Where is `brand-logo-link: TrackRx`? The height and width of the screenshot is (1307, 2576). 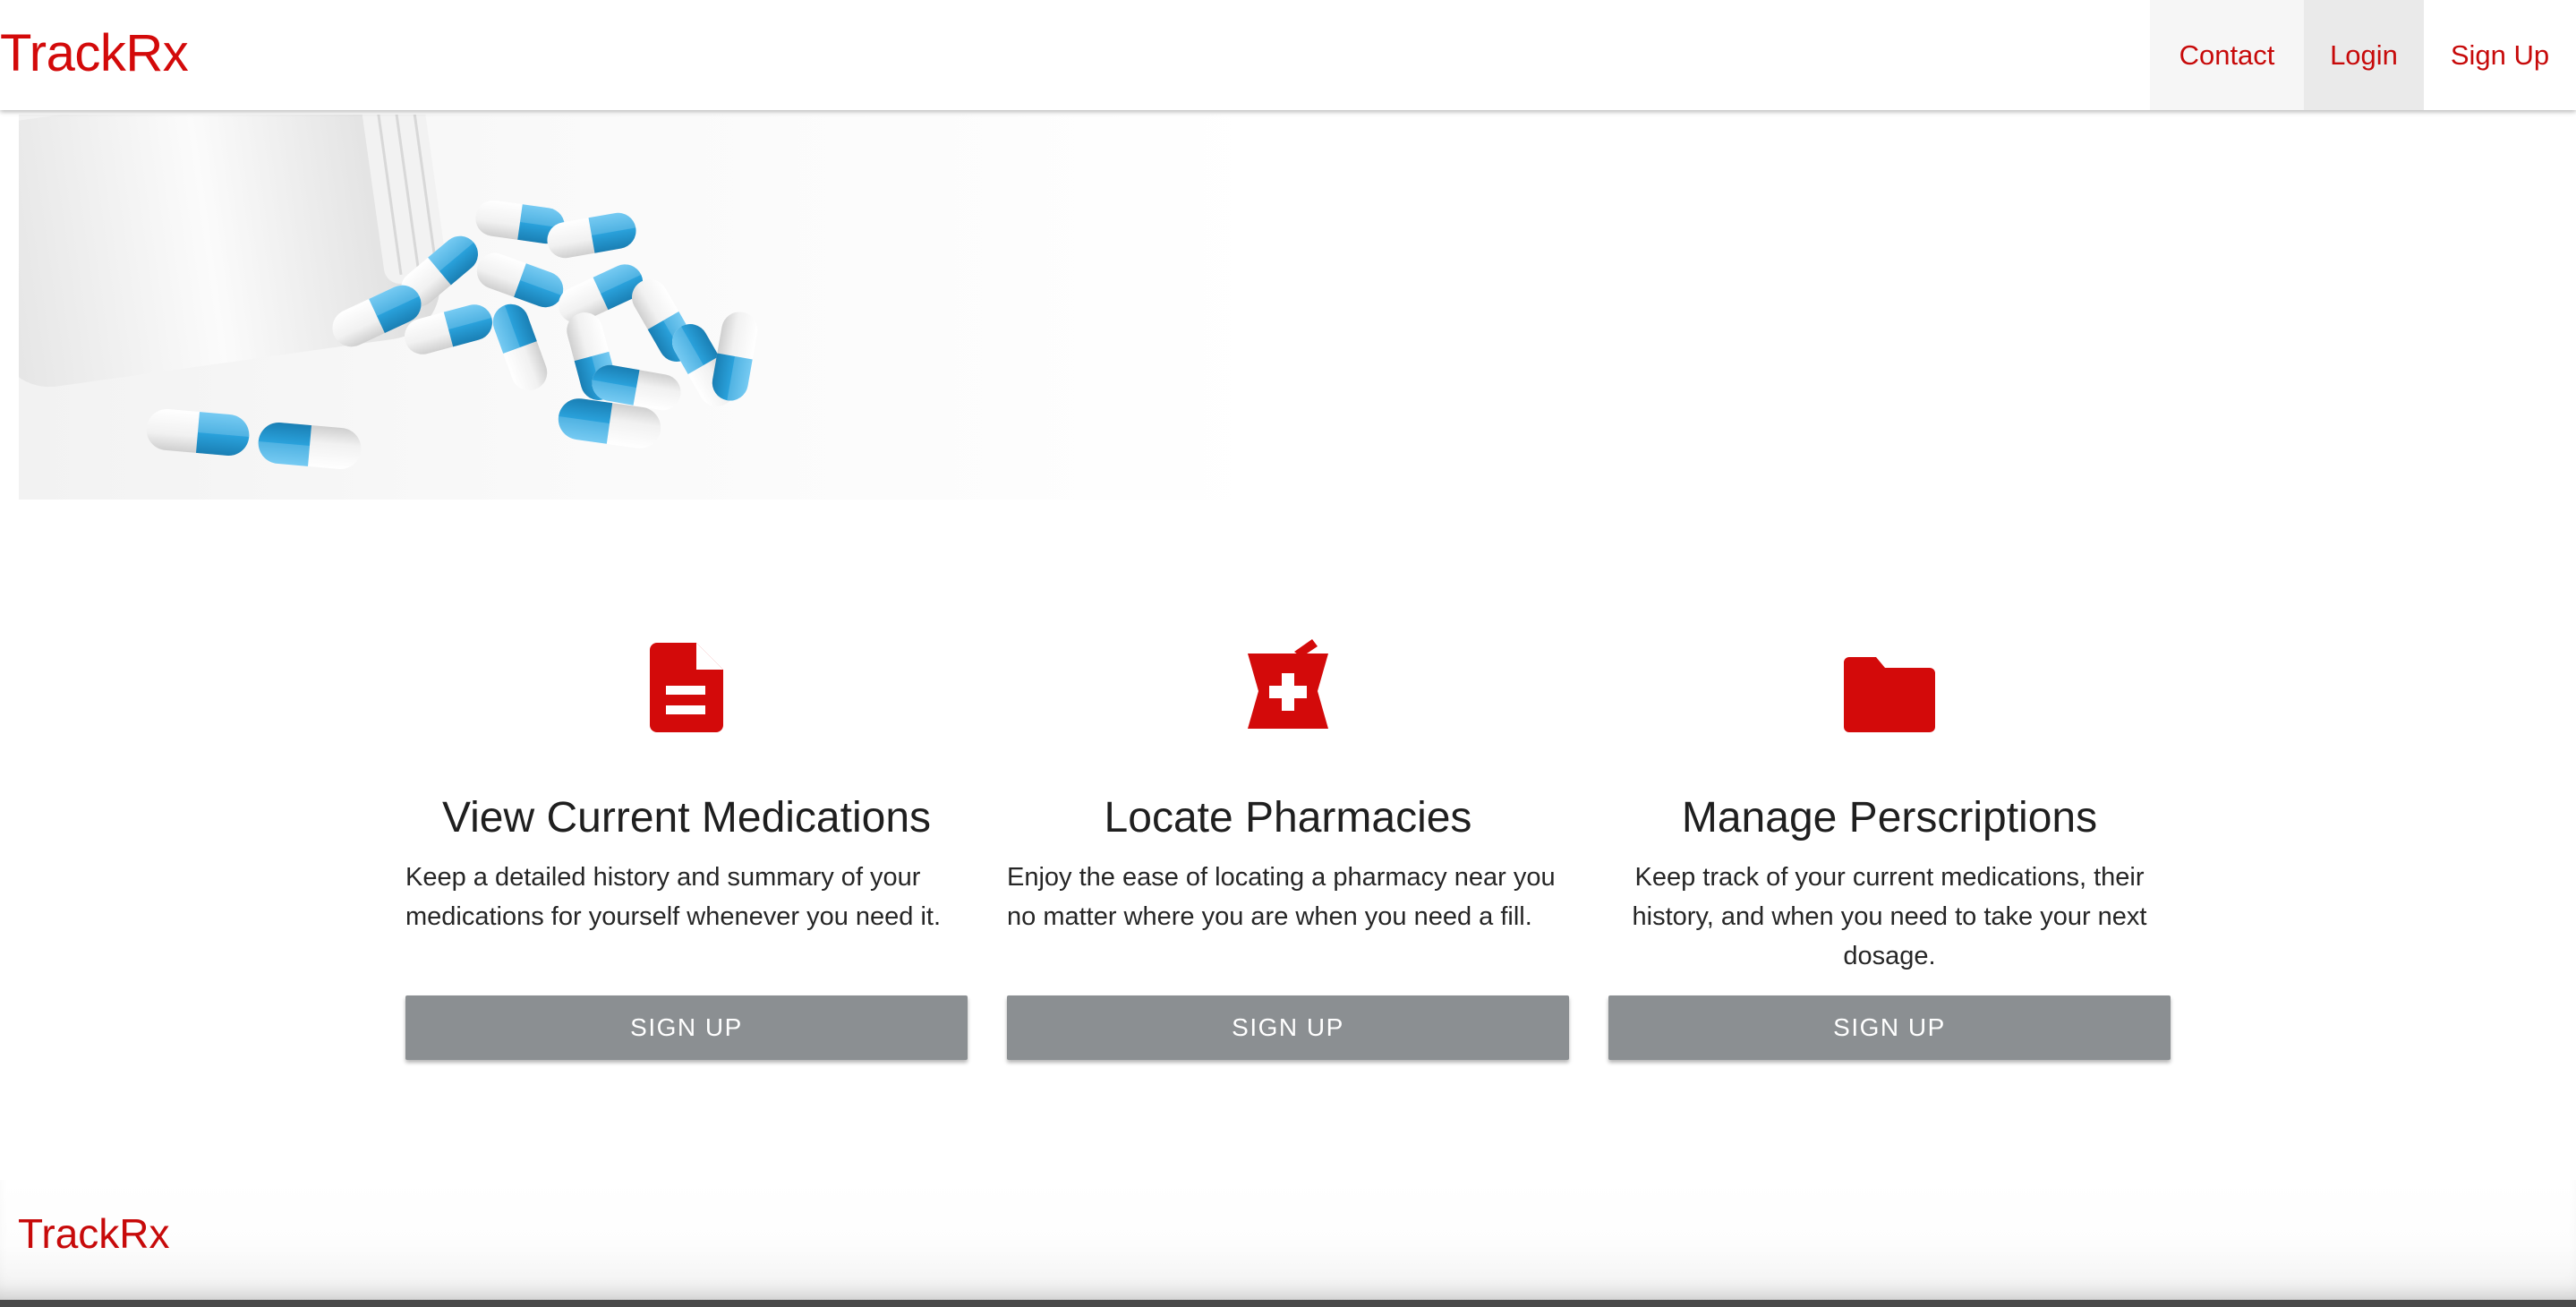
brand-logo-link: TrackRx is located at coordinates (94, 54).